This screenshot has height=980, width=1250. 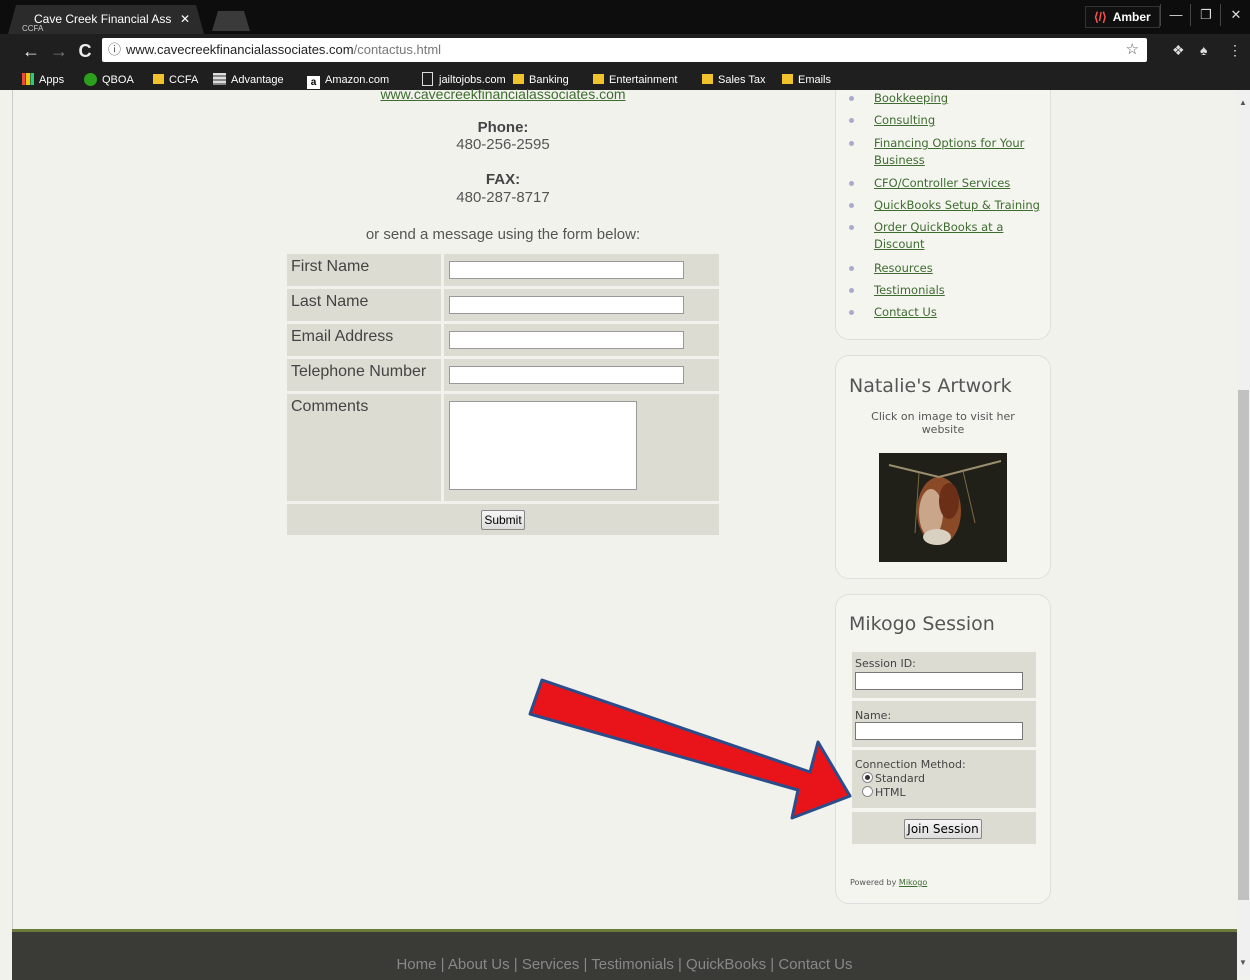 I want to click on tab-title: Cave Creek Financial Ass, so click(x=103, y=19).